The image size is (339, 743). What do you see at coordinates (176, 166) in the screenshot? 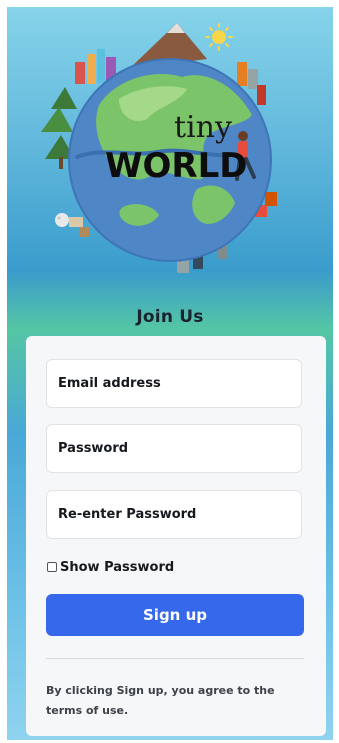
I see `logo-text-world: WORLD` at bounding box center [176, 166].